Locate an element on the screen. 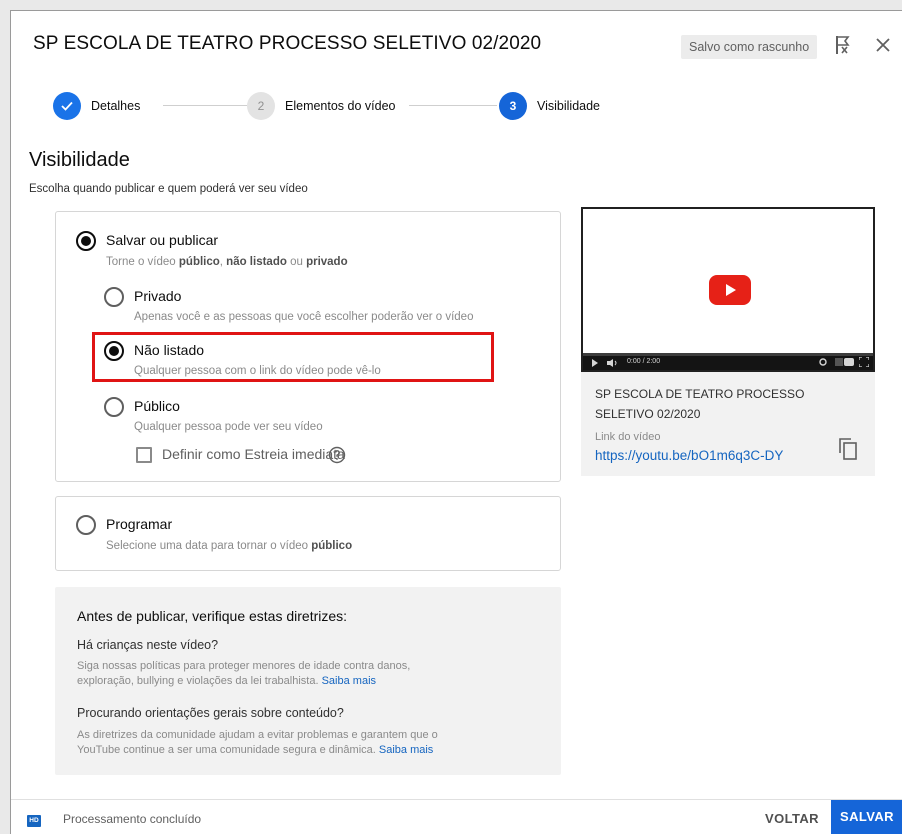 The height and width of the screenshot is (834, 902). private-label: Privado is located at coordinates (158, 296).